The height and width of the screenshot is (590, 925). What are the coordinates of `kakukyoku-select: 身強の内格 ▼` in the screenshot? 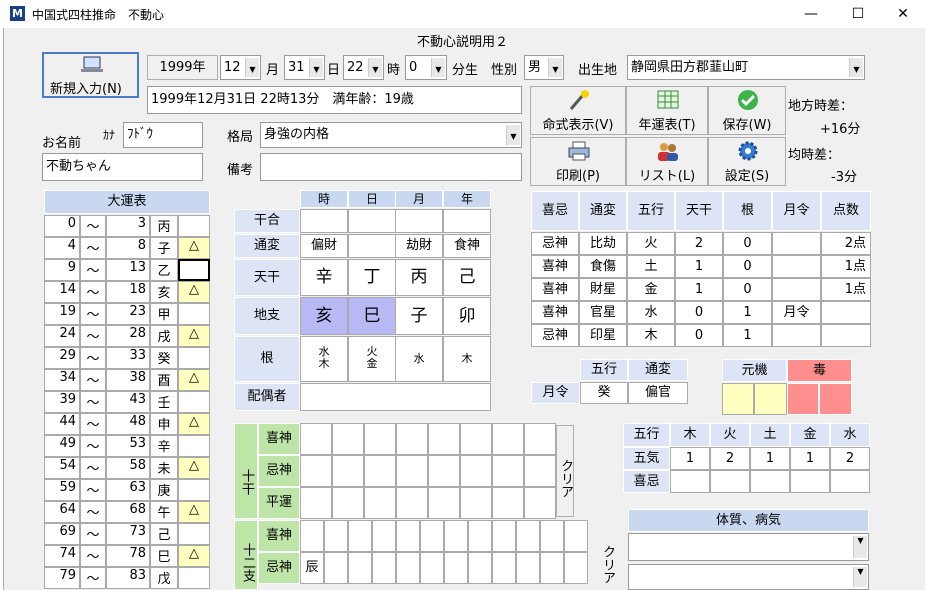 It's located at (391, 135).